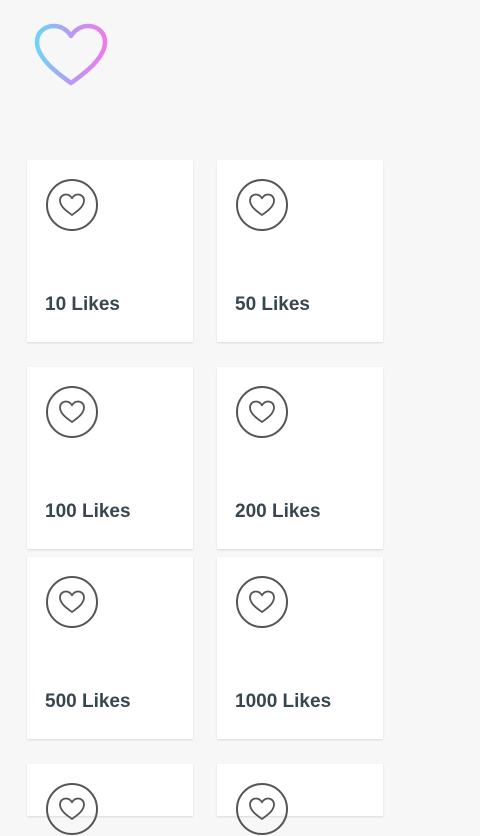 The width and height of the screenshot is (480, 836). I want to click on package-label: 1000 Likes, so click(283, 701).